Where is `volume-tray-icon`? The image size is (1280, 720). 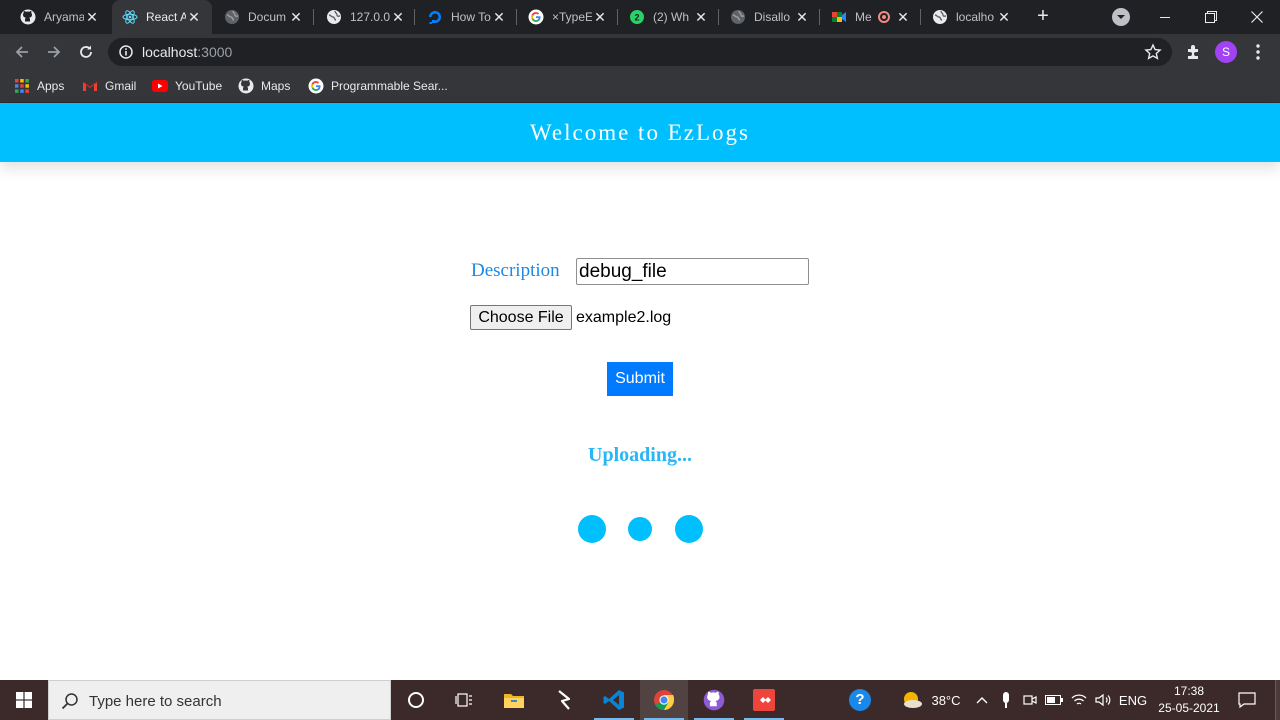
volume-tray-icon is located at coordinates (1103, 700).